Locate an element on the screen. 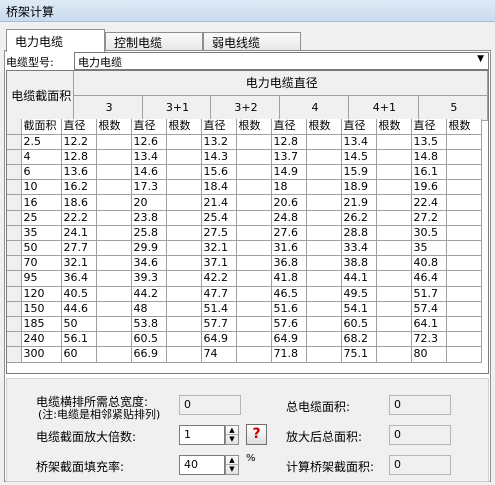 The height and width of the screenshot is (485, 495). table-row: 6 13.6 14.6 15.6 14.9 15.9 16.1 is located at coordinates (244, 172).